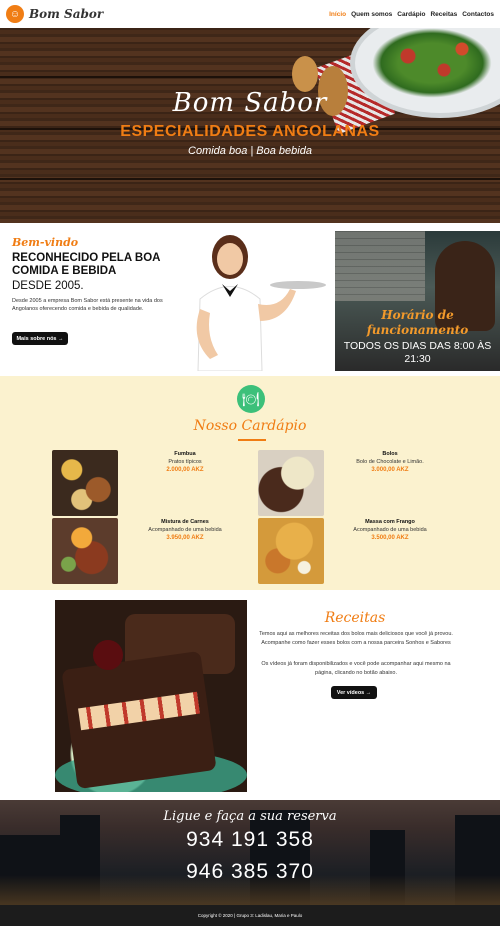 This screenshot has width=500, height=926. I want to click on menu-item: Fumbua Pratos típicos 2.000,00 AKZ, so click(185, 462).